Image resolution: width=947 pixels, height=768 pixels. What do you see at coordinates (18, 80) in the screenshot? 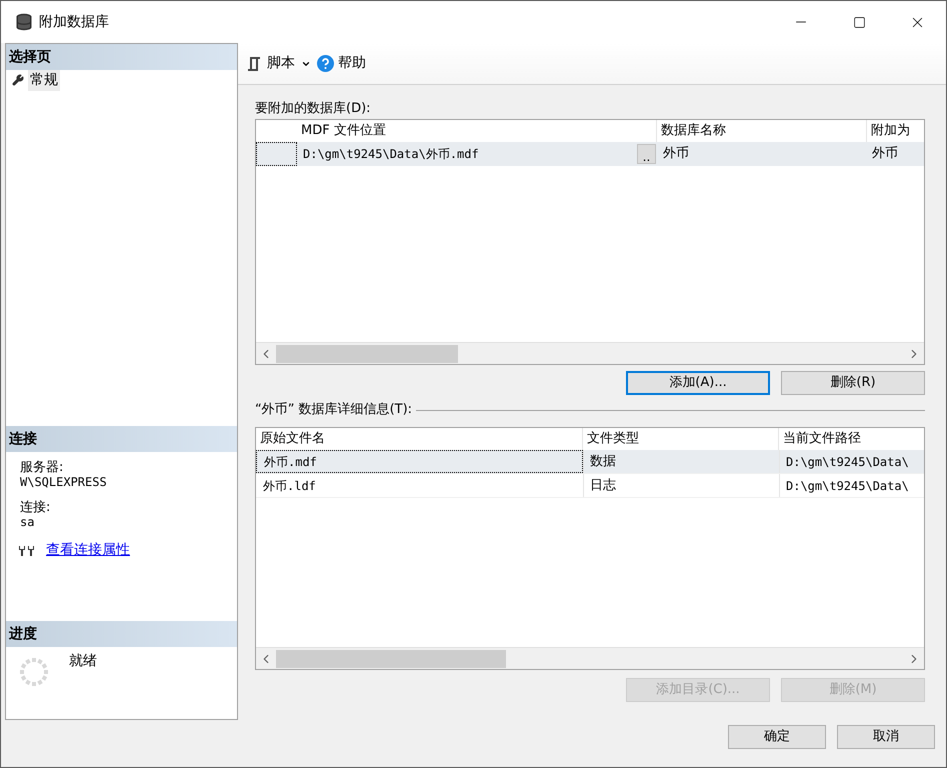
I see `wrench-icon` at bounding box center [18, 80].